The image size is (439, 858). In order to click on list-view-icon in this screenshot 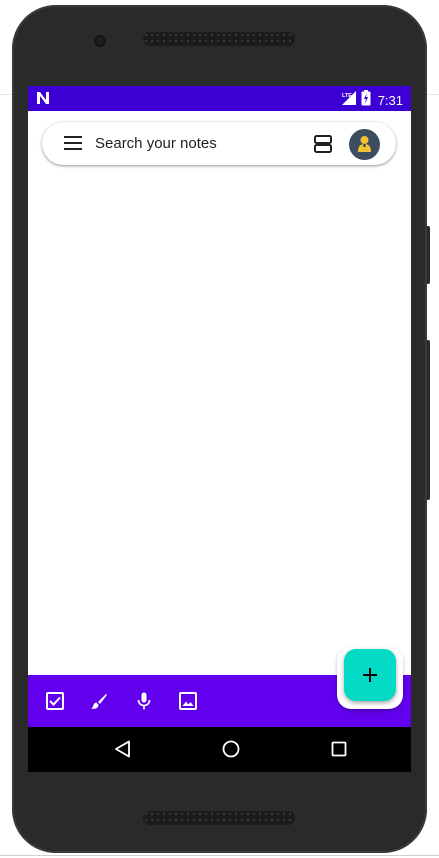, I will do `click(323, 146)`.